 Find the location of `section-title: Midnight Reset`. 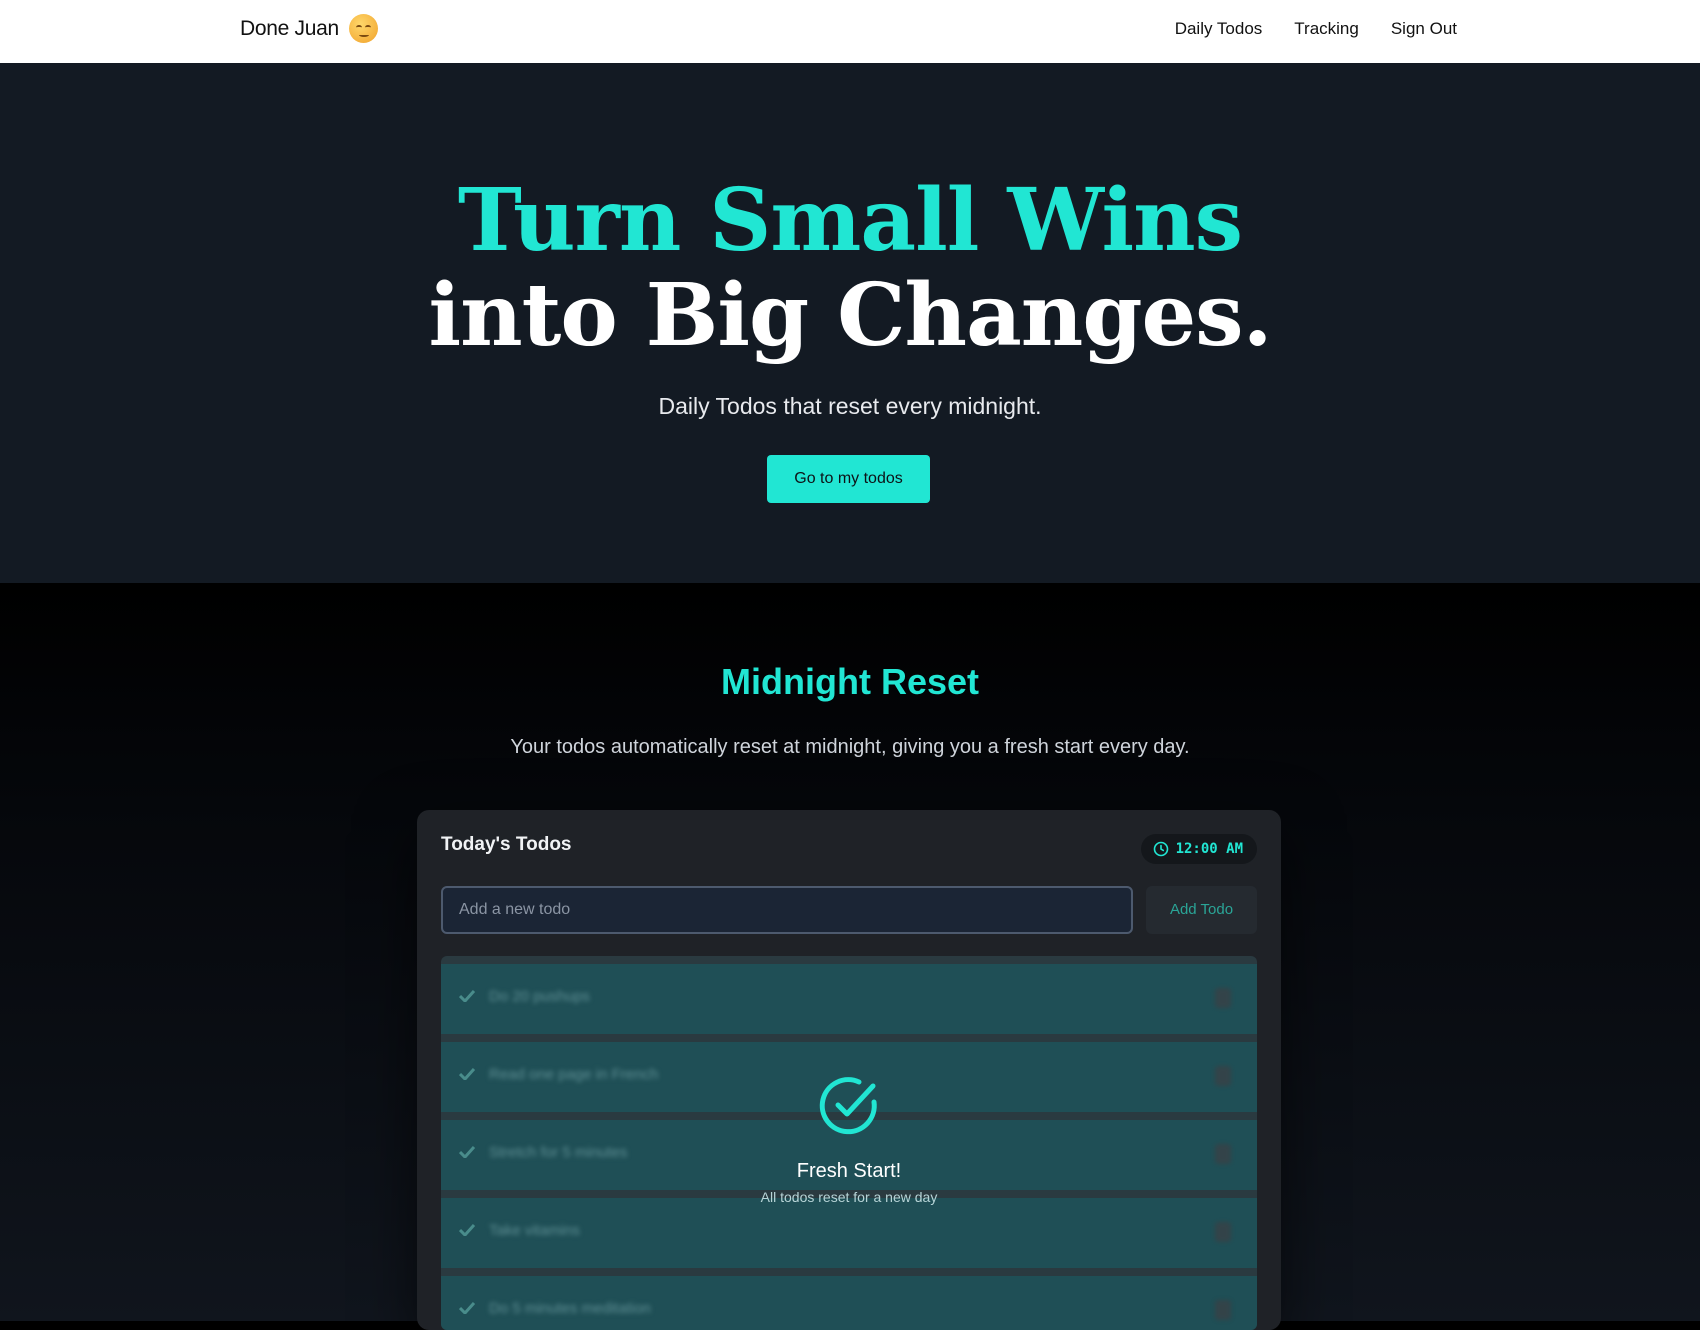

section-title: Midnight Reset is located at coordinates (850, 681).